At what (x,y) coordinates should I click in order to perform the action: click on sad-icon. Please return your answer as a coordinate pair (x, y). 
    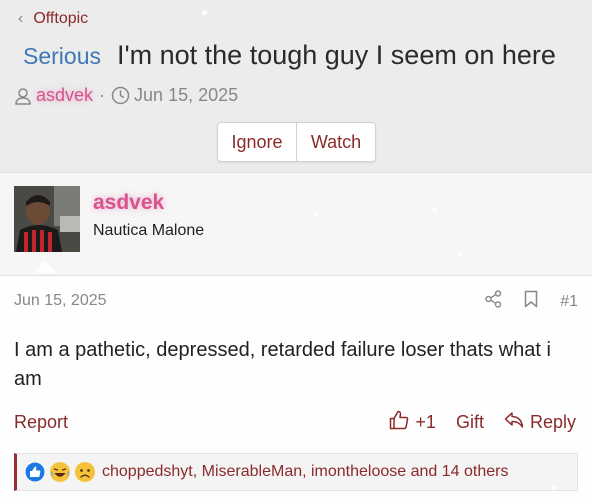
    Looking at the image, I should click on (85, 472).